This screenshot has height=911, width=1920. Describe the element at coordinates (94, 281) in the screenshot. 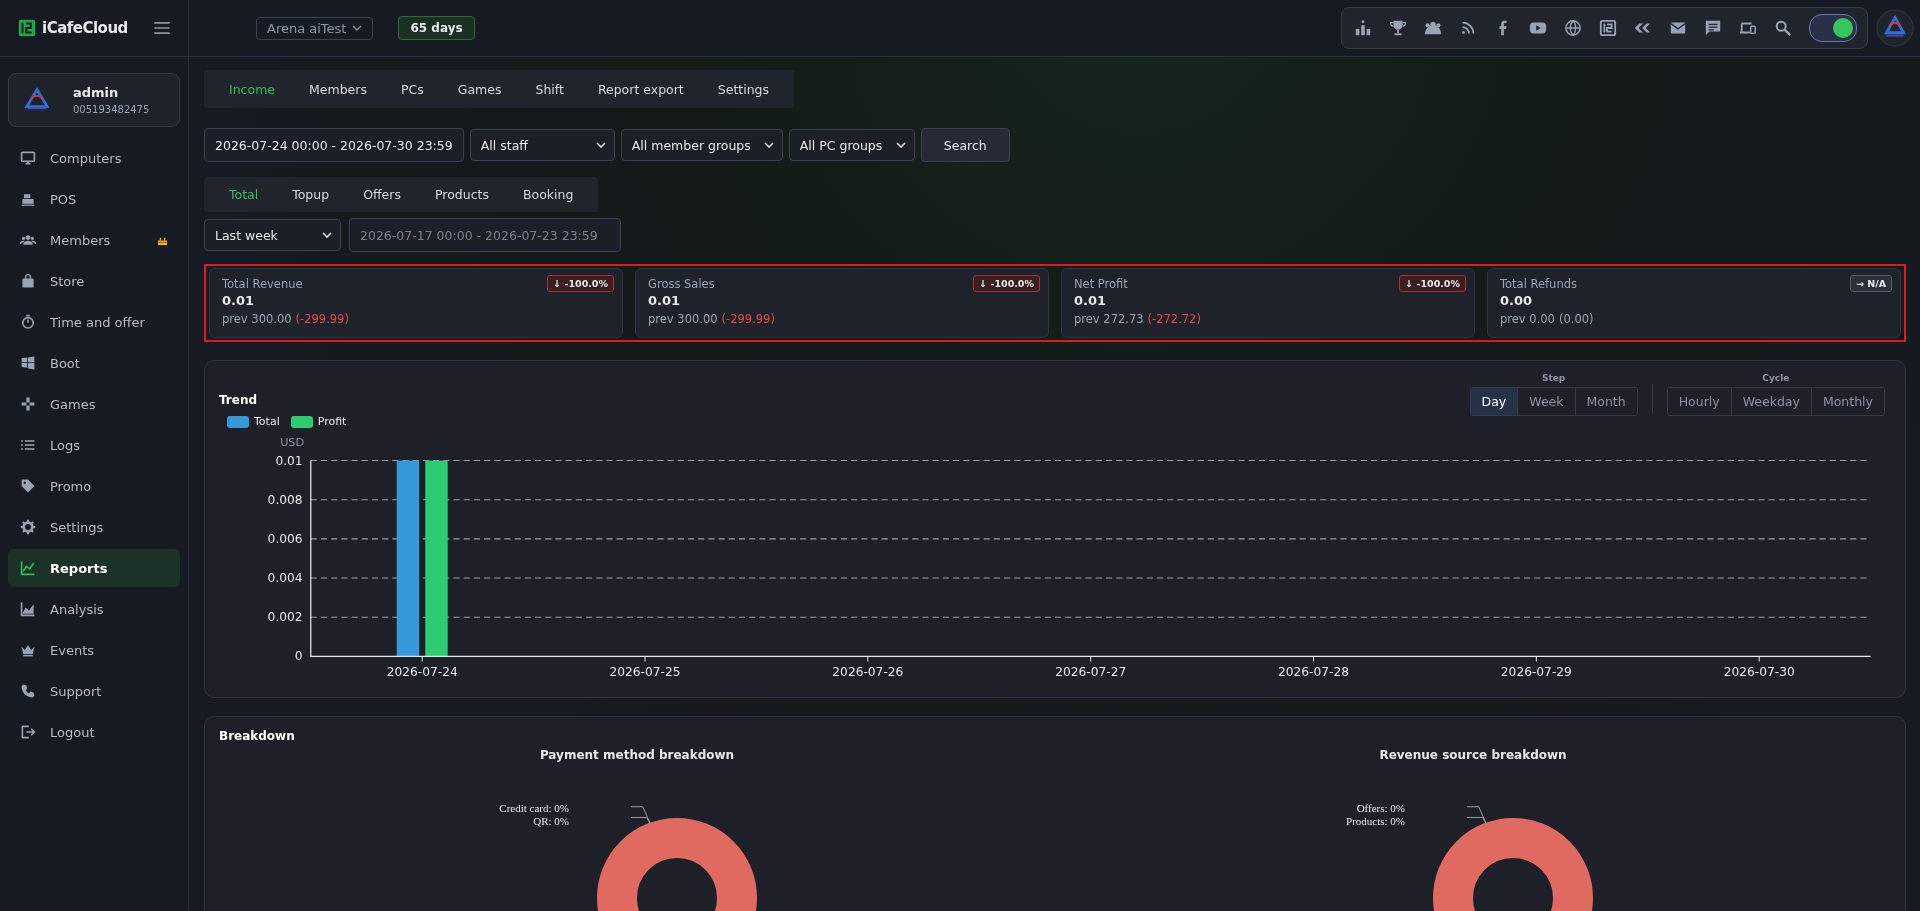

I see `sidebar-item: Store` at that location.